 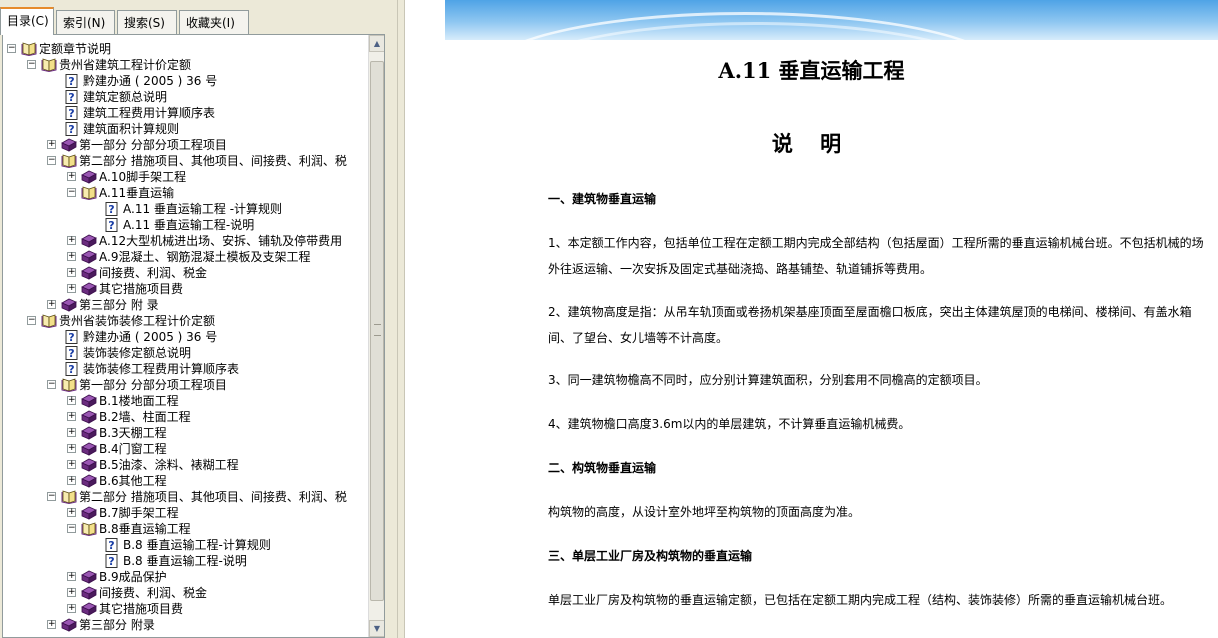 What do you see at coordinates (133, 433) in the screenshot?
I see `tree-item-label: B.3天棚工程` at bounding box center [133, 433].